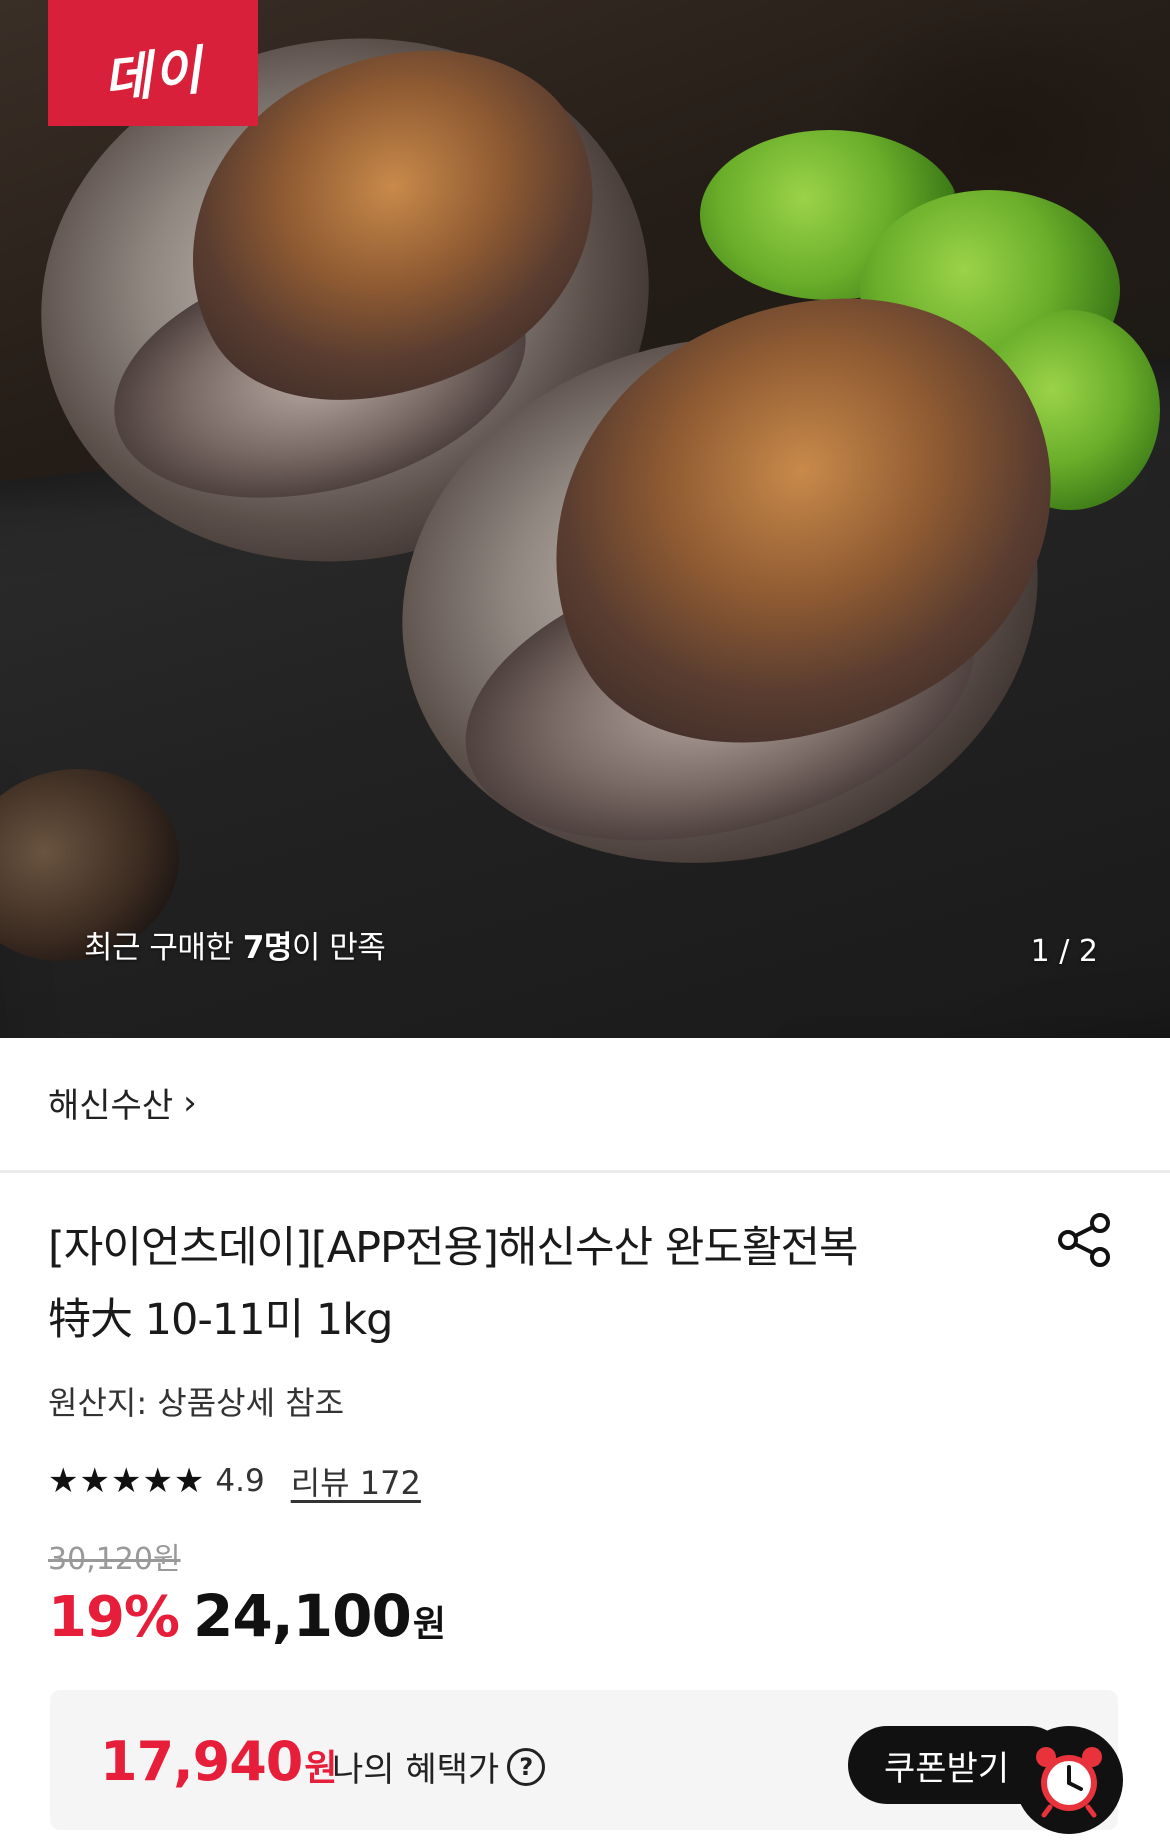 This screenshot has width=1170, height=1846. Describe the element at coordinates (163, 948) in the screenshot. I see `caption-prefix: 최근 구매한` at that location.